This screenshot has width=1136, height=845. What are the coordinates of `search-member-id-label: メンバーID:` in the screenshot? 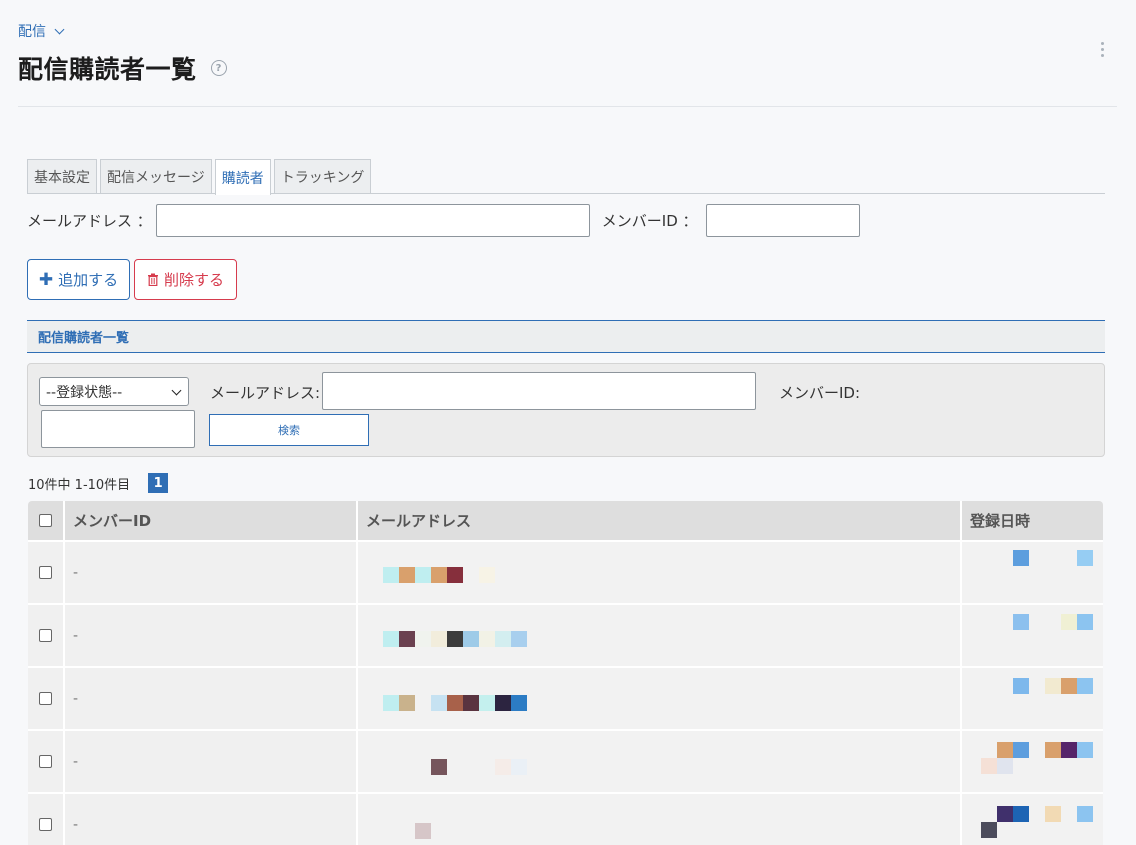 It's located at (820, 393).